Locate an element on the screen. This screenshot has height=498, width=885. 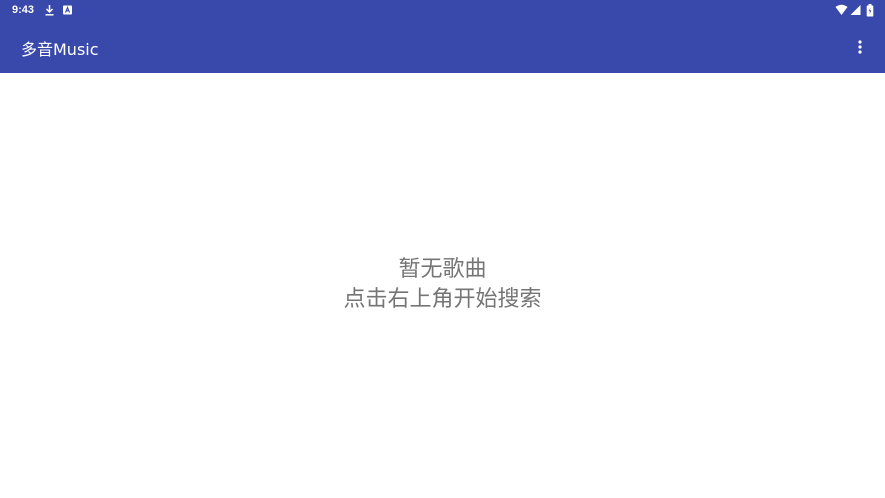
app-bar: 多音Music is located at coordinates (442, 47).